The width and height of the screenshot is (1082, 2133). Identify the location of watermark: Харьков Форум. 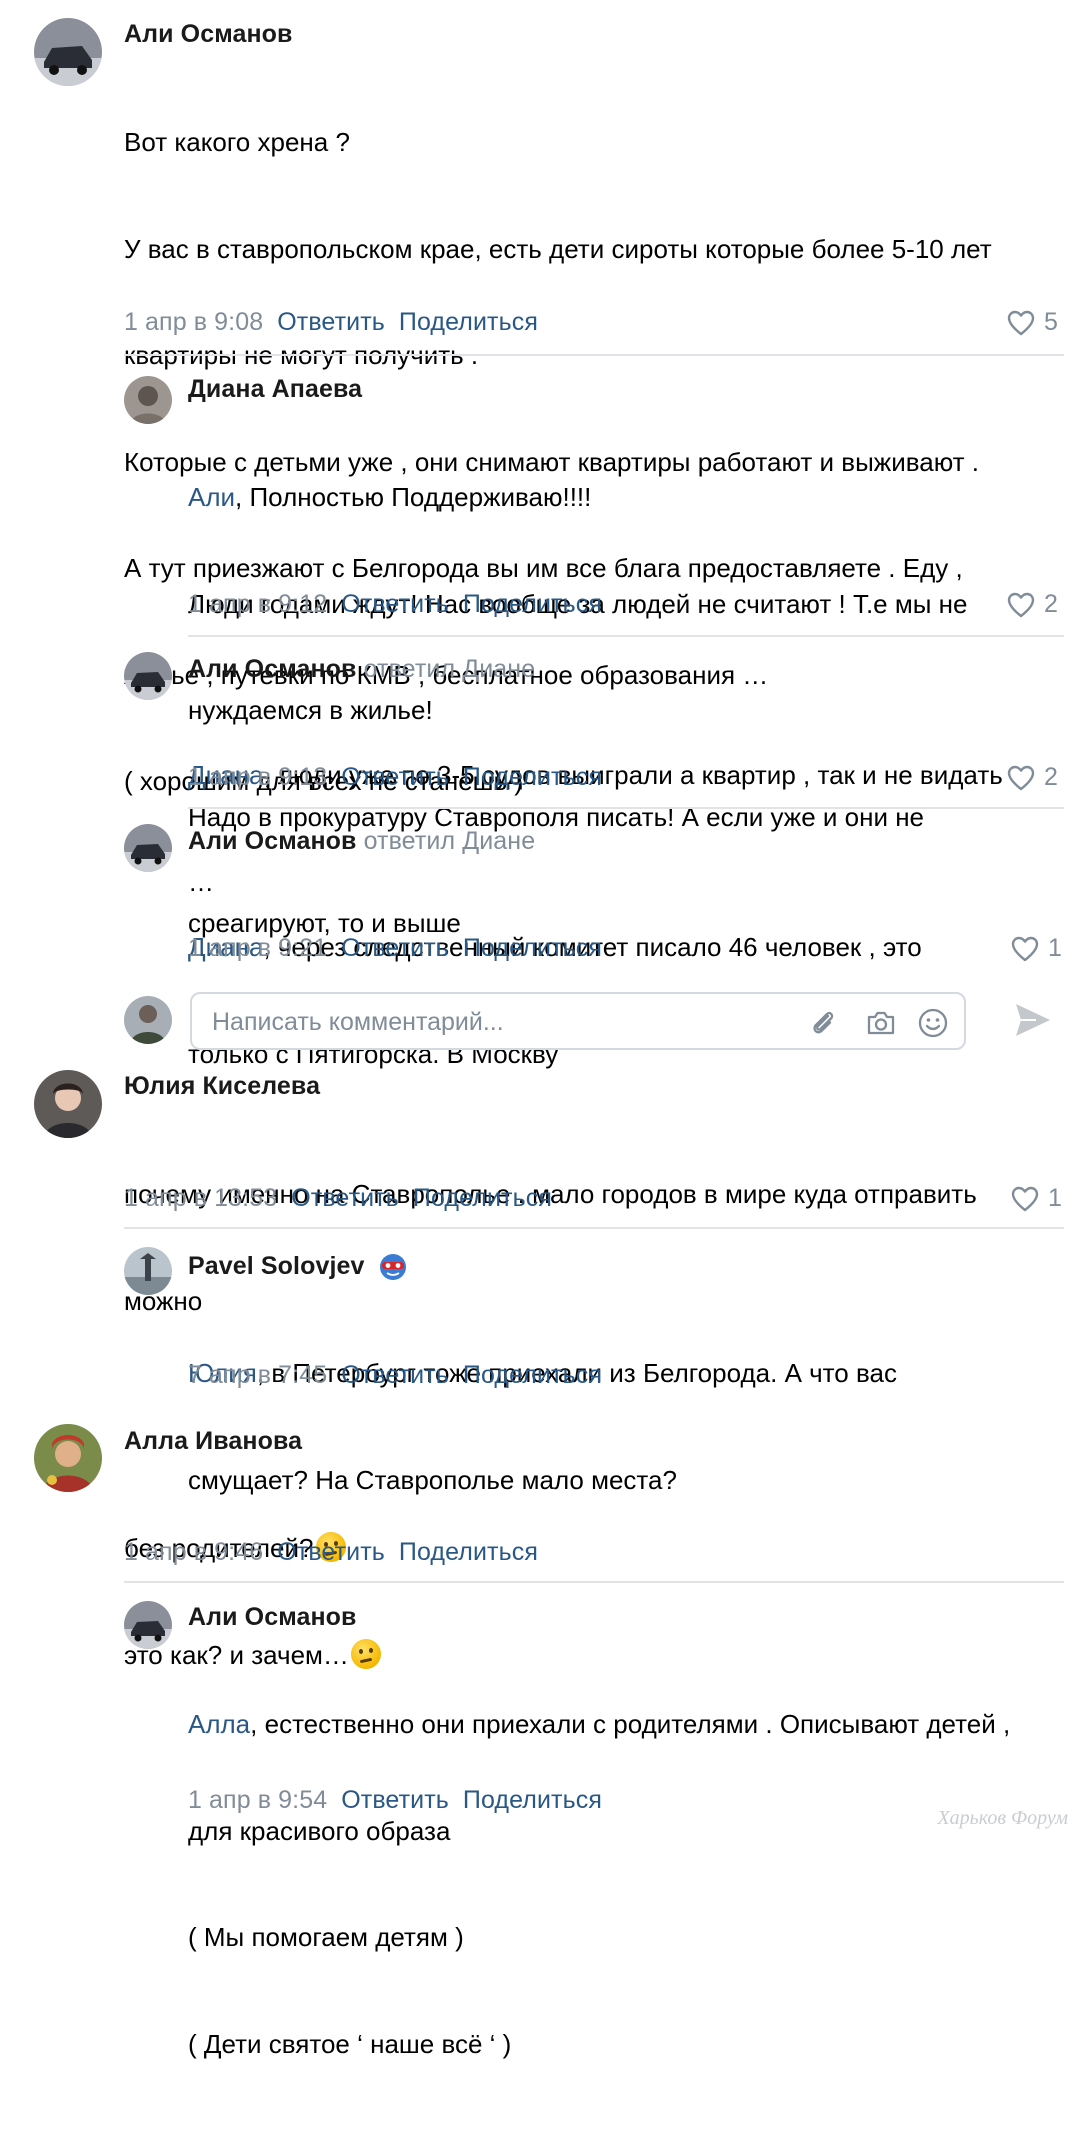
(1002, 1818).